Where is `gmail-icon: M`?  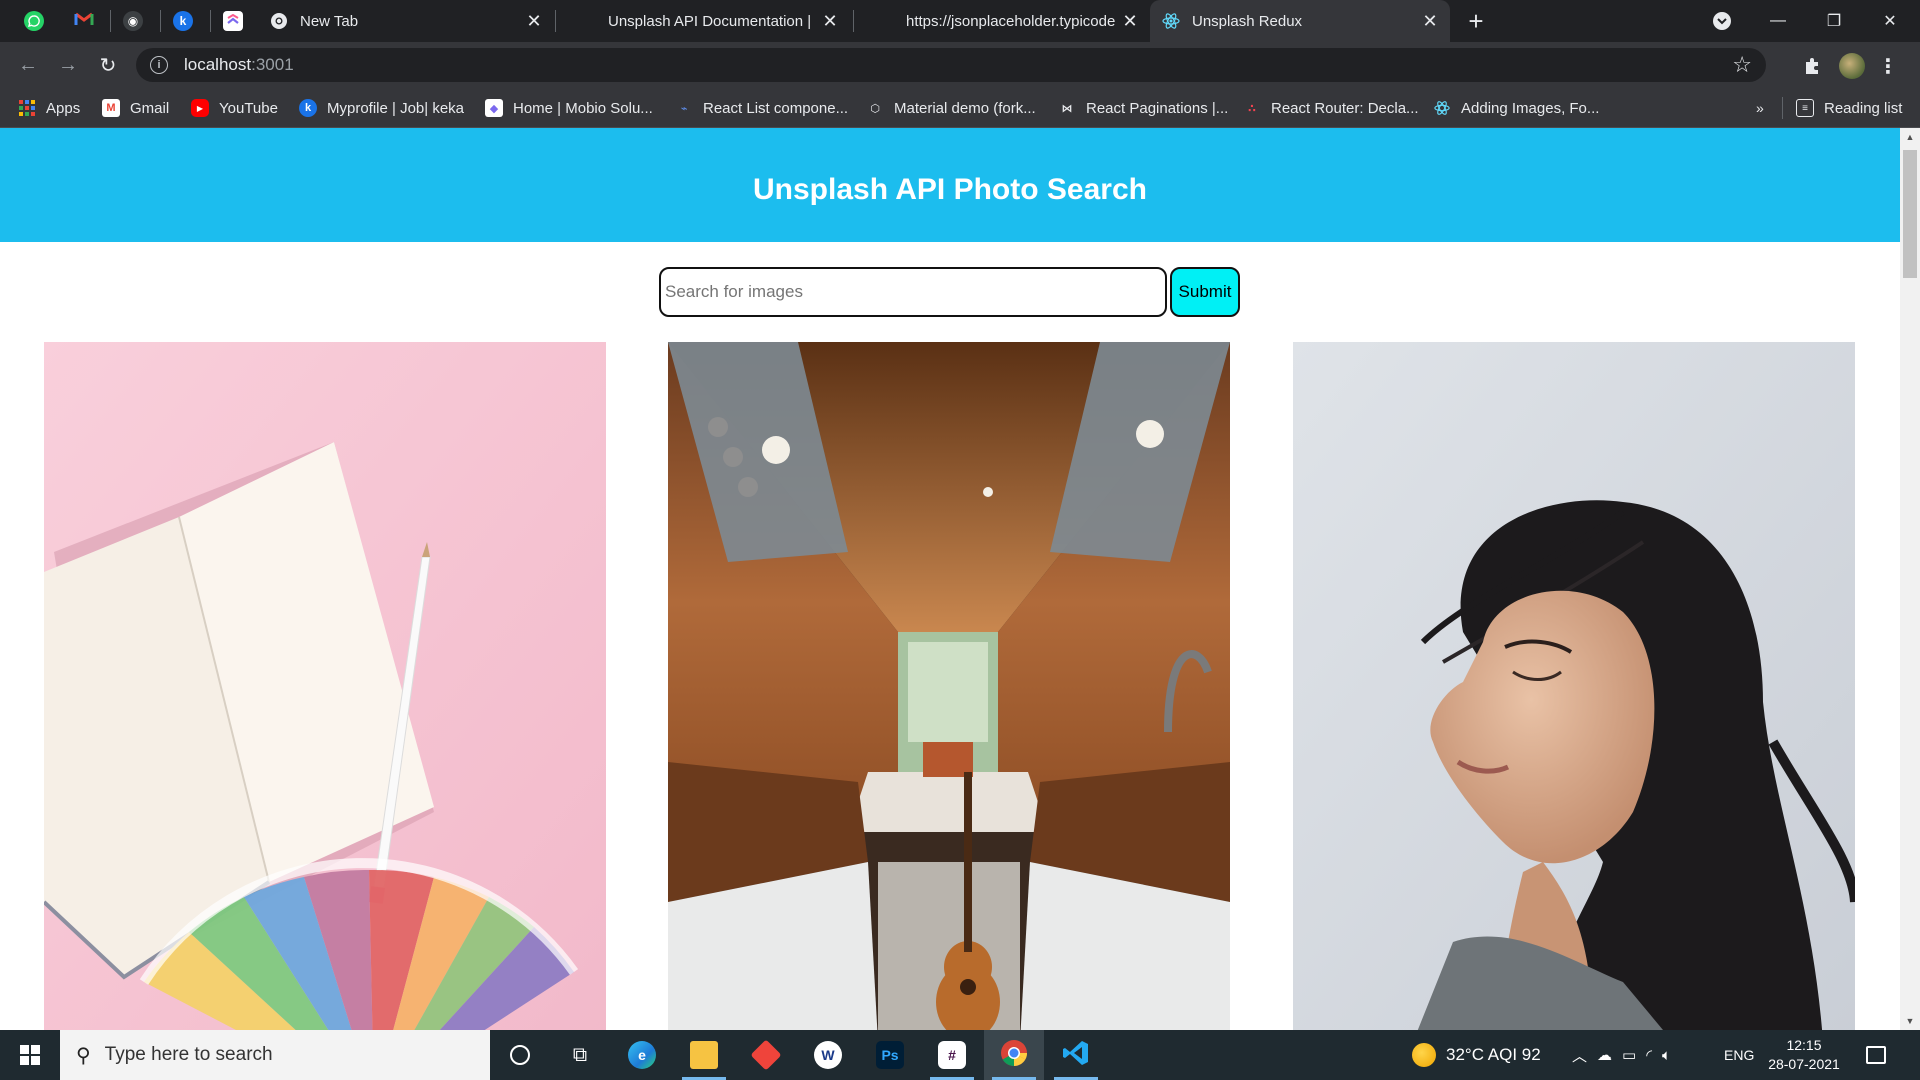
gmail-icon: M is located at coordinates (111, 108).